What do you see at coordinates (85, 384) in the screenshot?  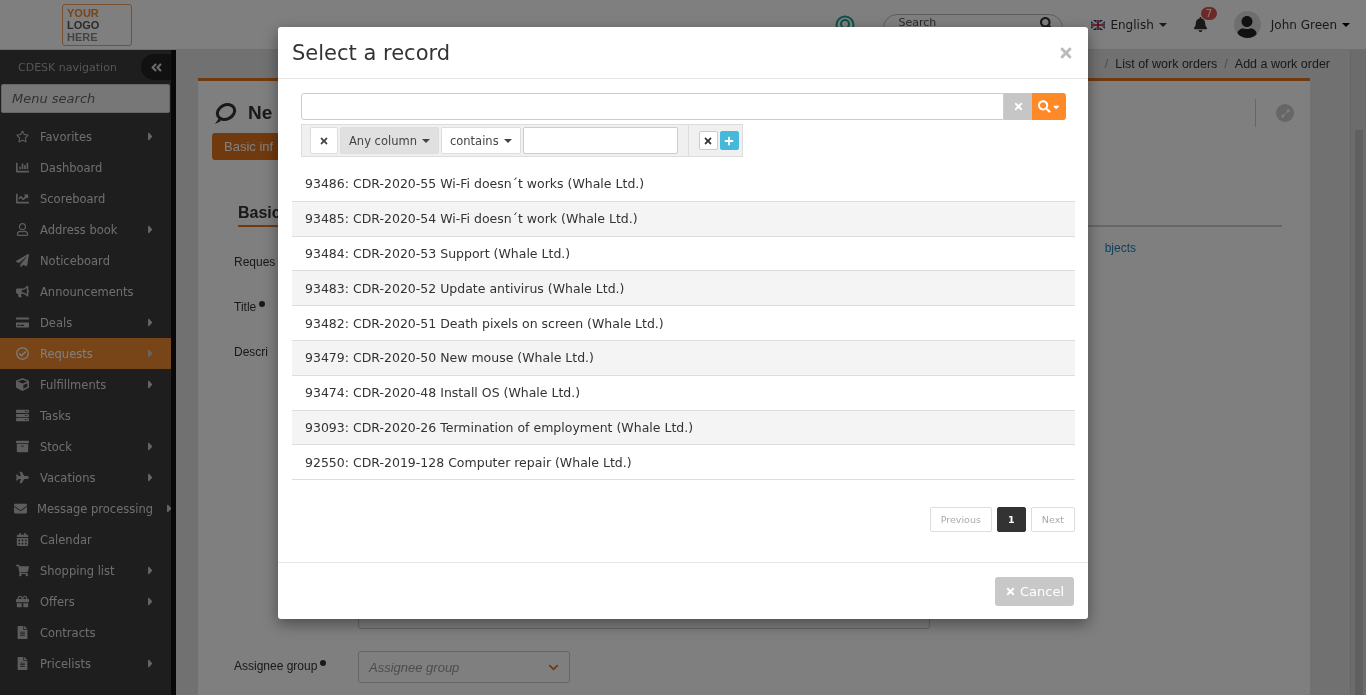 I see `menu-item: Fulfillments` at bounding box center [85, 384].